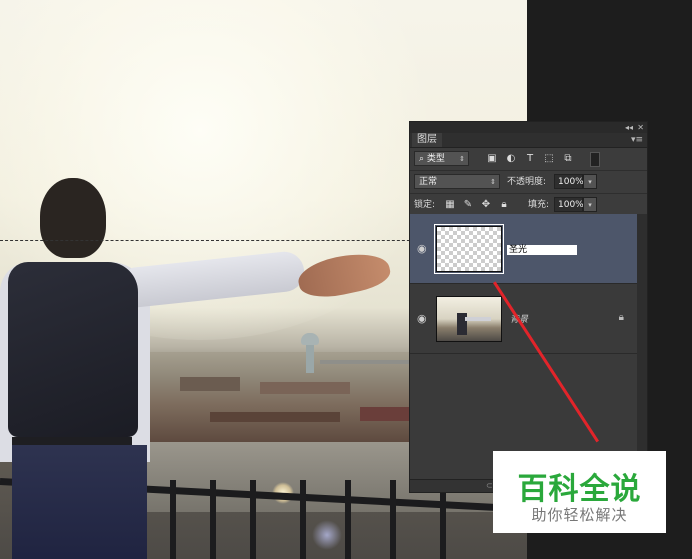 The height and width of the screenshot is (559, 692). What do you see at coordinates (539, 205) in the screenshot?
I see `fill-label: 填充:` at bounding box center [539, 205].